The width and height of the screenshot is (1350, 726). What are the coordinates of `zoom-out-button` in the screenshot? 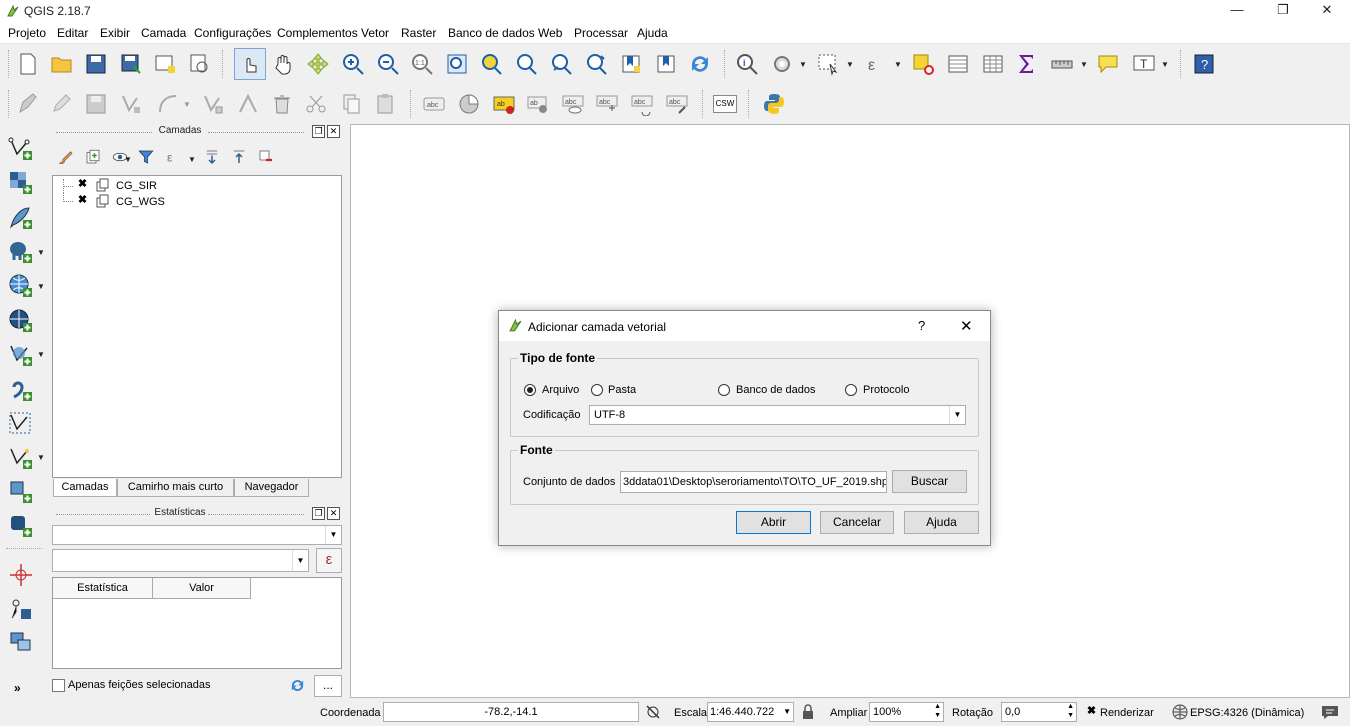 It's located at (388, 64).